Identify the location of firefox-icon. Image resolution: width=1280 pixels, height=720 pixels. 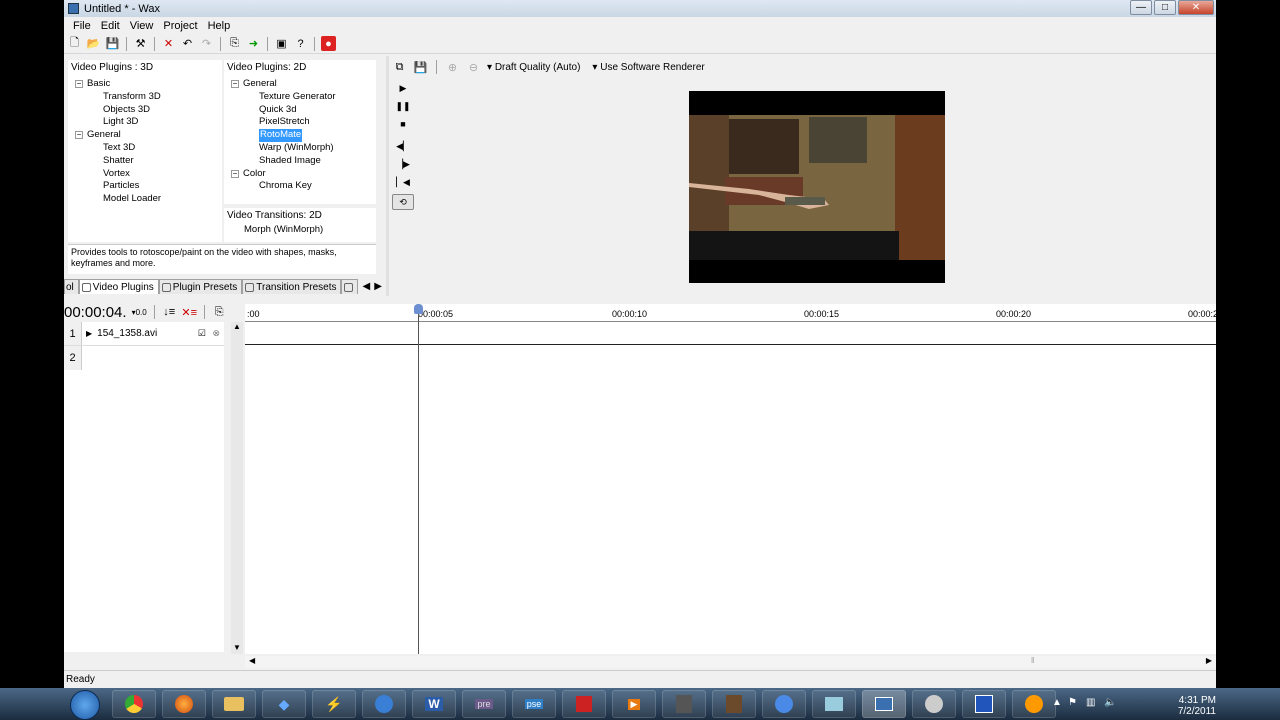
(184, 704).